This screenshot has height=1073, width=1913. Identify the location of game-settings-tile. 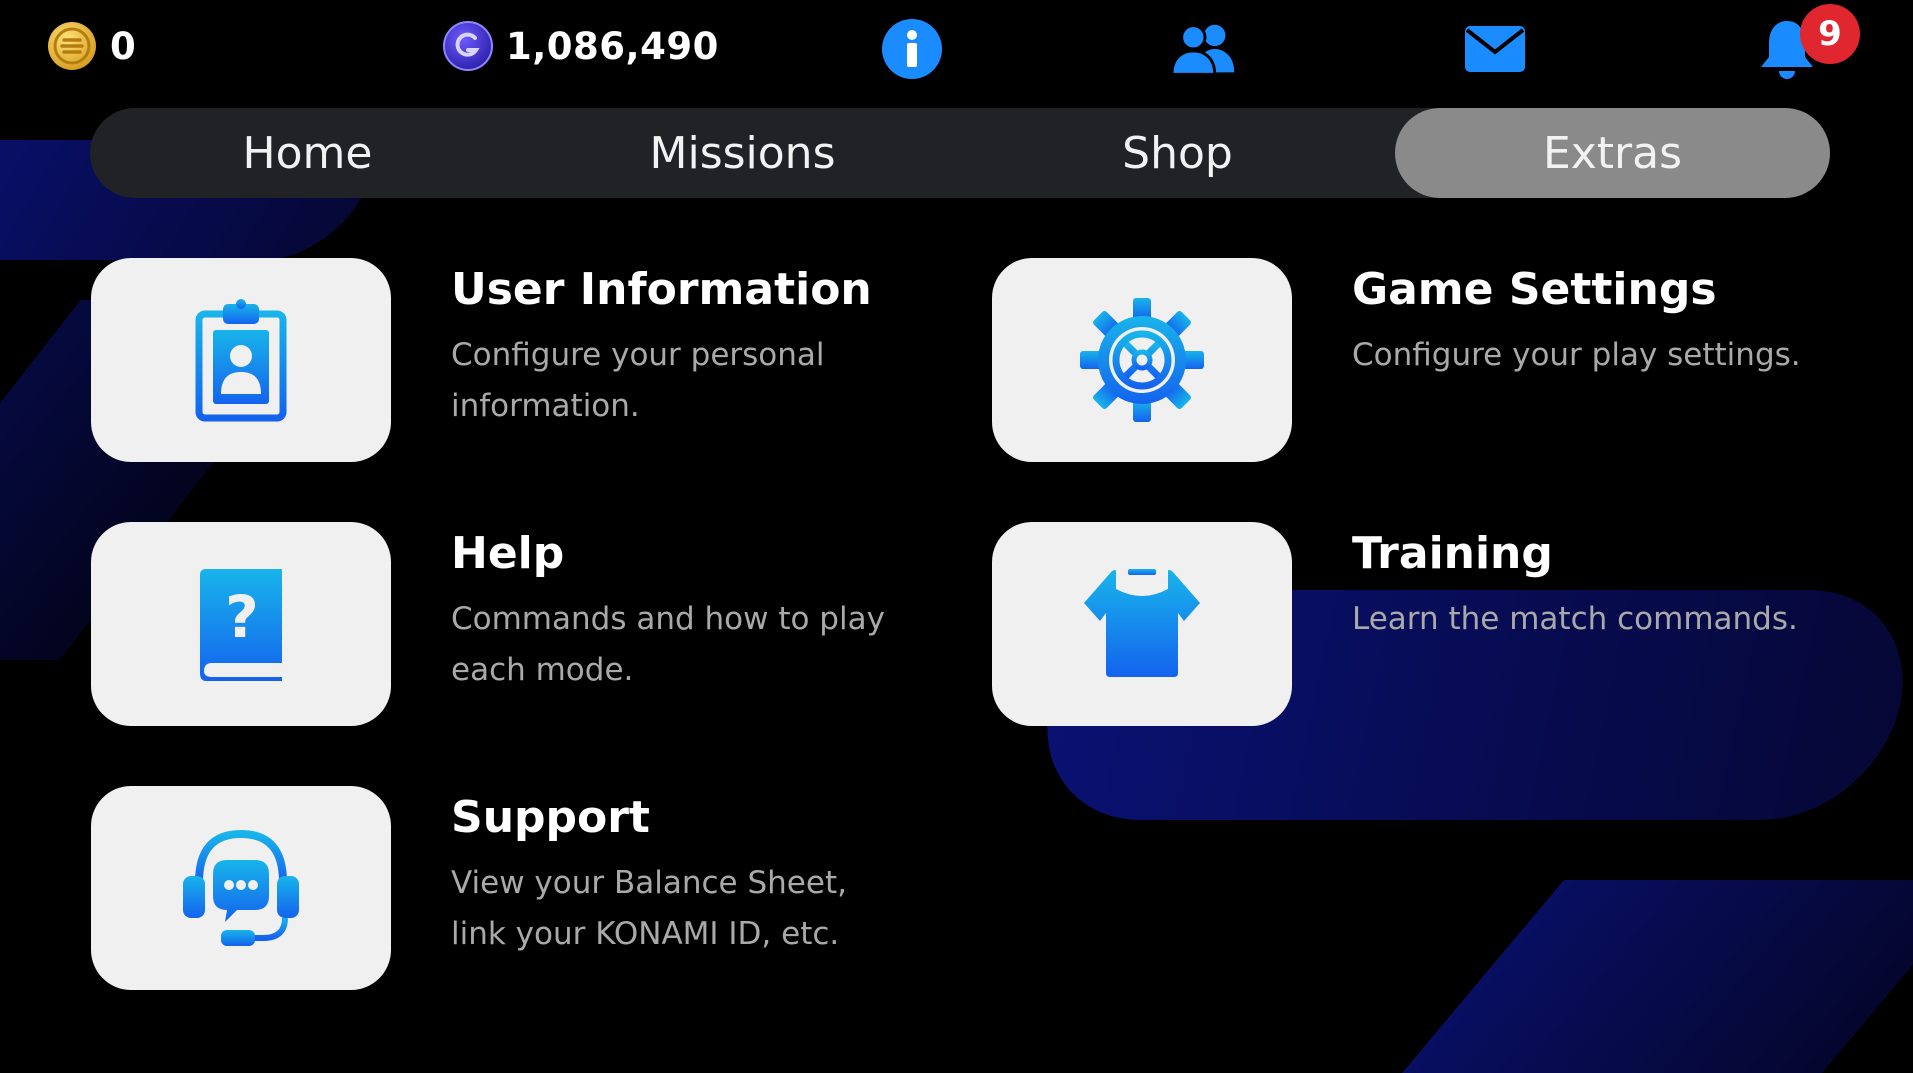
(1142, 360).